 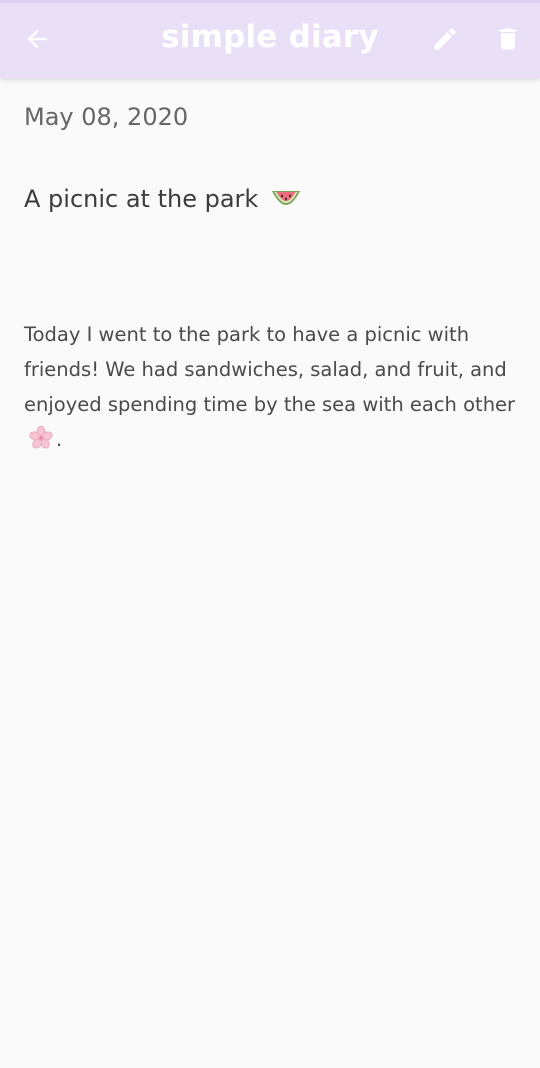 What do you see at coordinates (59, 439) in the screenshot?
I see `entry-body-end: .` at bounding box center [59, 439].